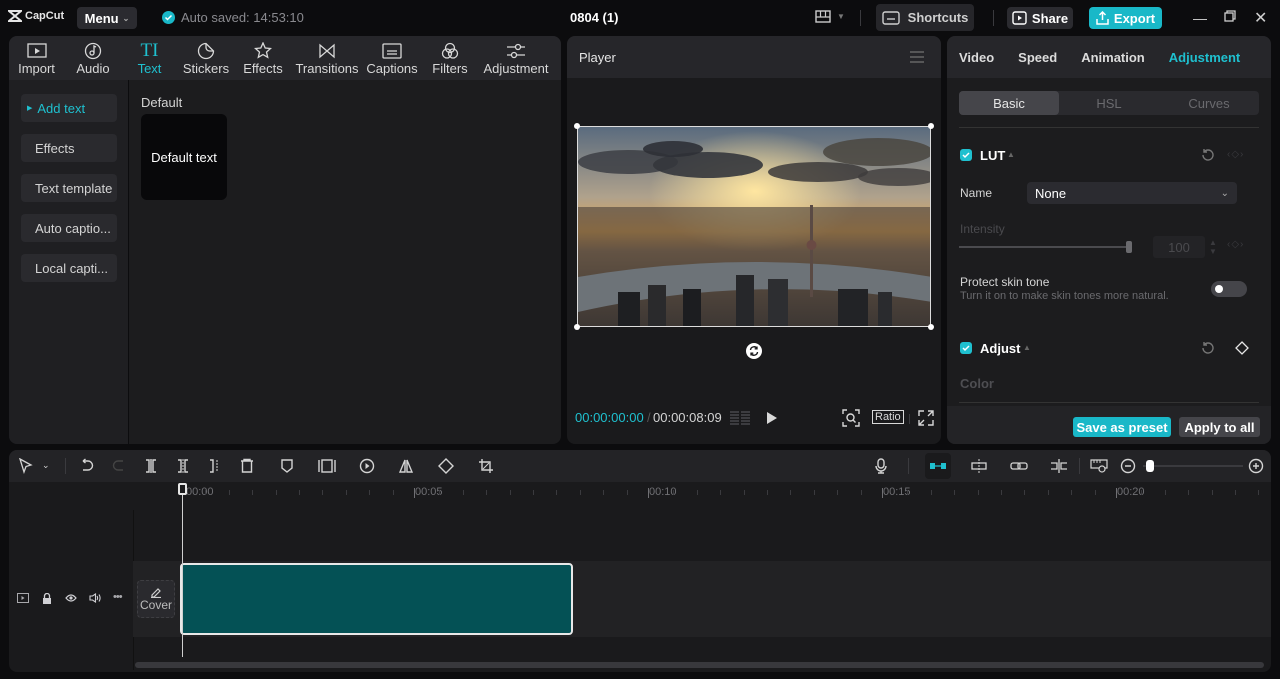 The width and height of the screenshot is (1280, 679). I want to click on cover-button: Cover, so click(156, 599).